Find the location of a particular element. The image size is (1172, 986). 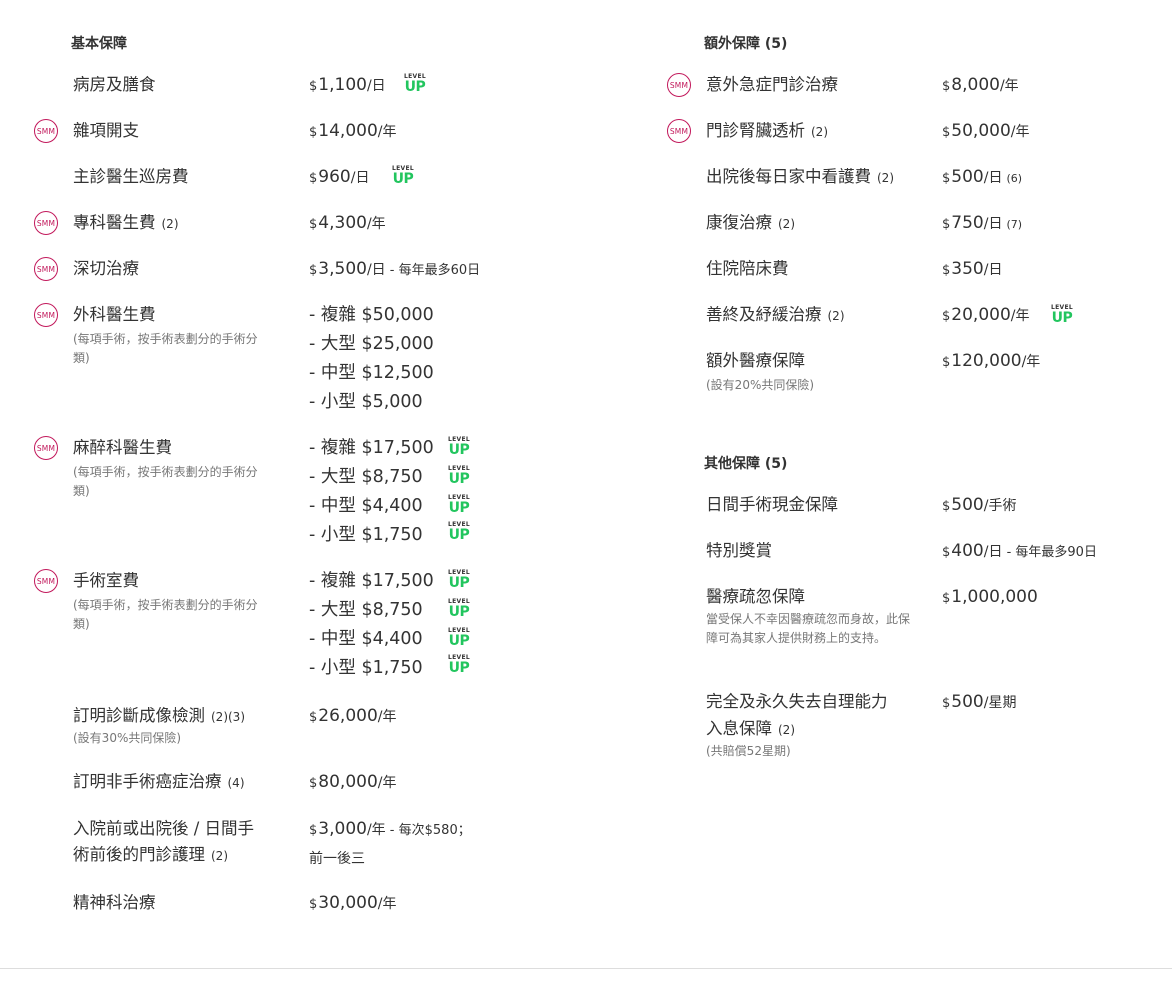

benefit-label: 特別獎賞 is located at coordinates (739, 550).